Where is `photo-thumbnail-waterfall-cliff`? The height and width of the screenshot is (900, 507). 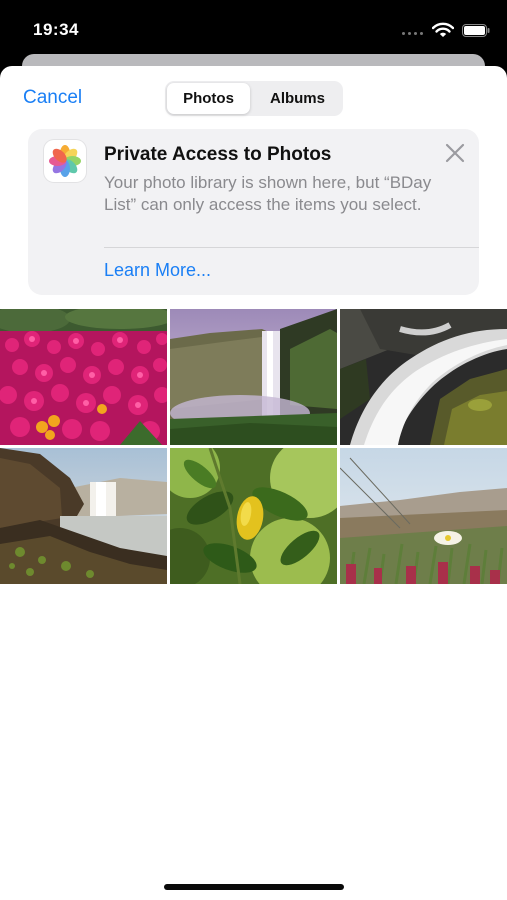
photo-thumbnail-waterfall-cliff is located at coordinates (253, 377).